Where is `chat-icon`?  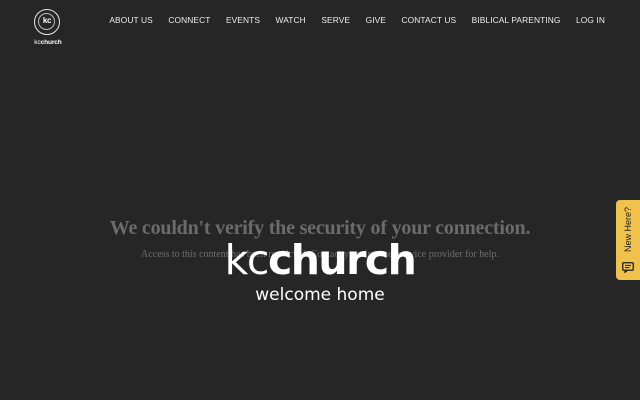 chat-icon is located at coordinates (628, 267).